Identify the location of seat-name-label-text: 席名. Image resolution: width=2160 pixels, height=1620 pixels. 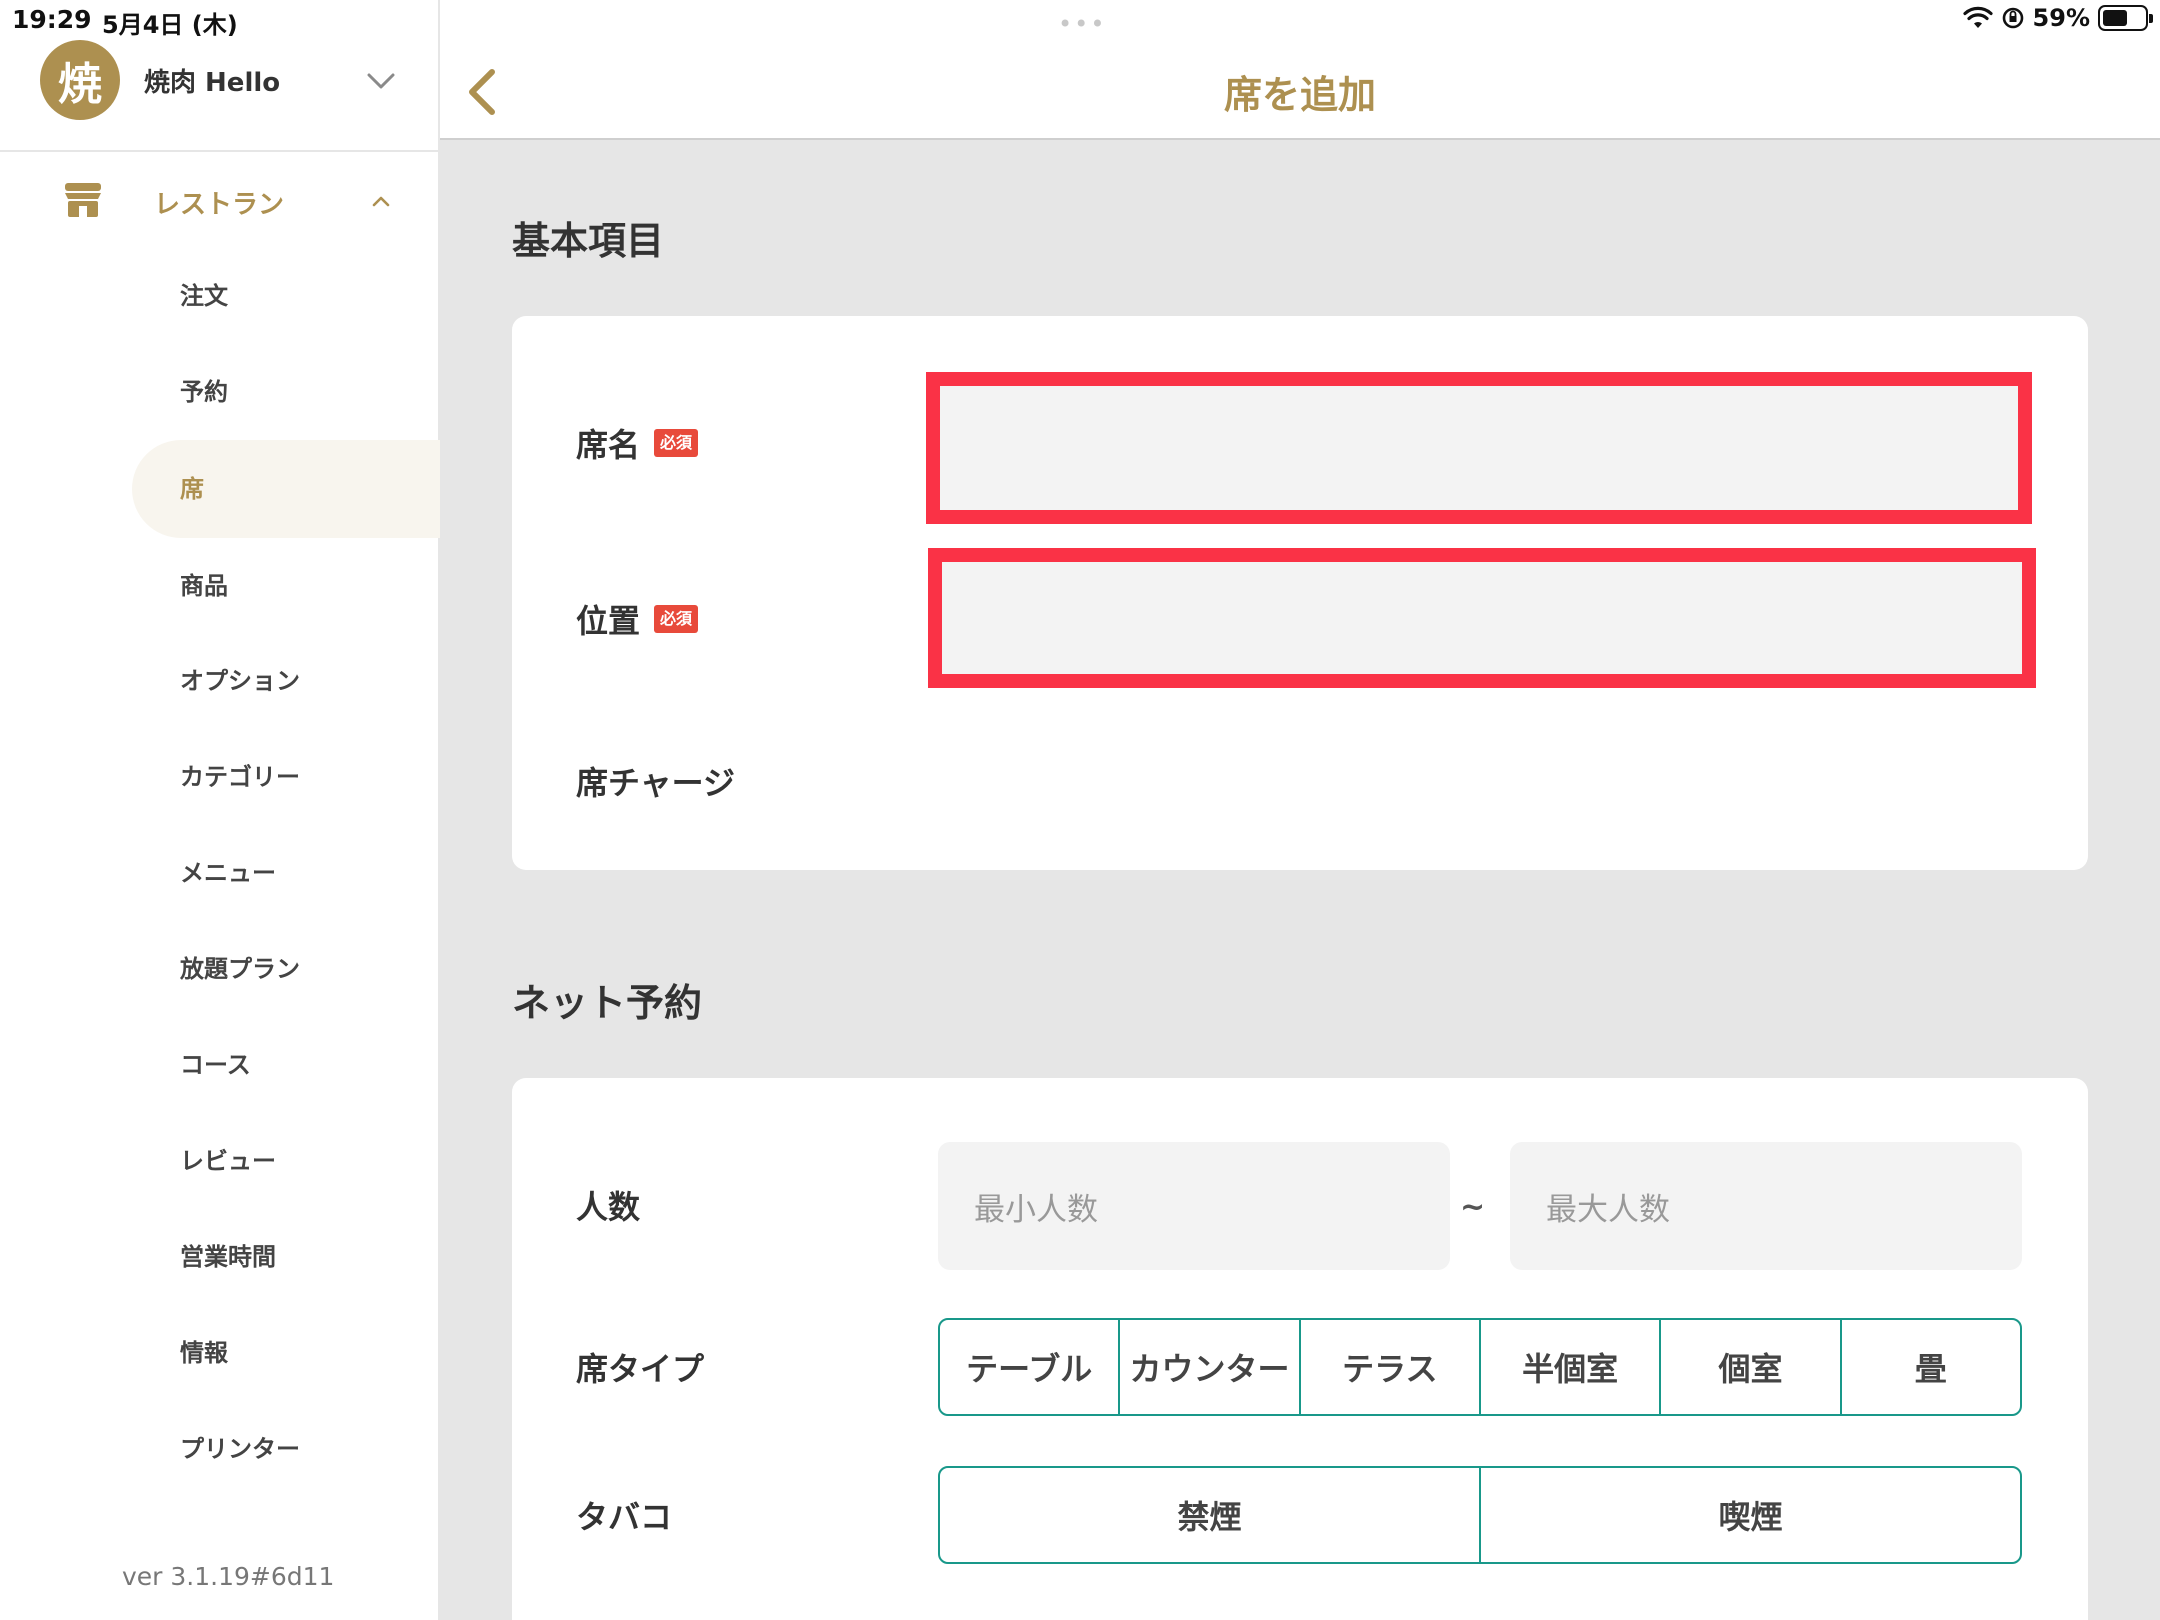
(608, 445).